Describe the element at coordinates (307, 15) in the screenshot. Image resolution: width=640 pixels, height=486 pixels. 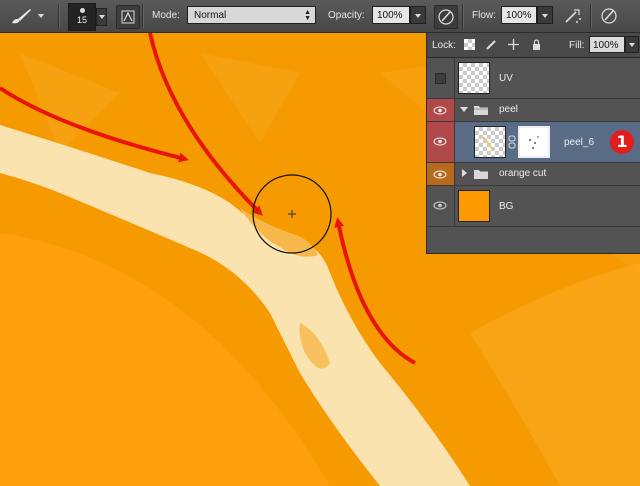
I see `updown-arrows-icon: ▲ ▼` at that location.